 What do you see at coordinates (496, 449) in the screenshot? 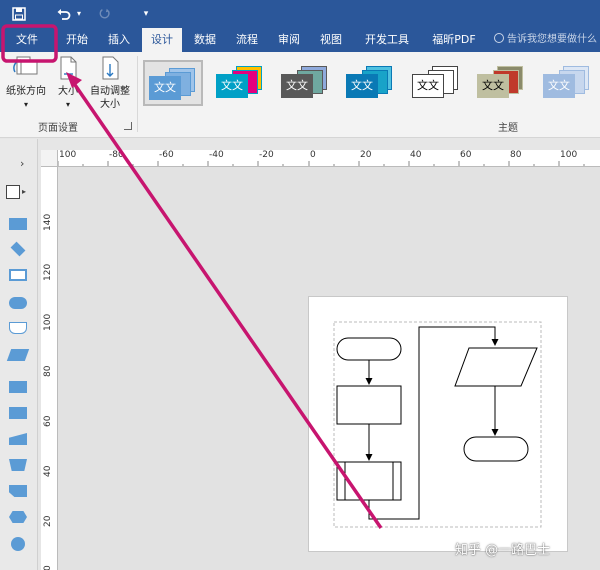
I see `end-terminator-shape` at bounding box center [496, 449].